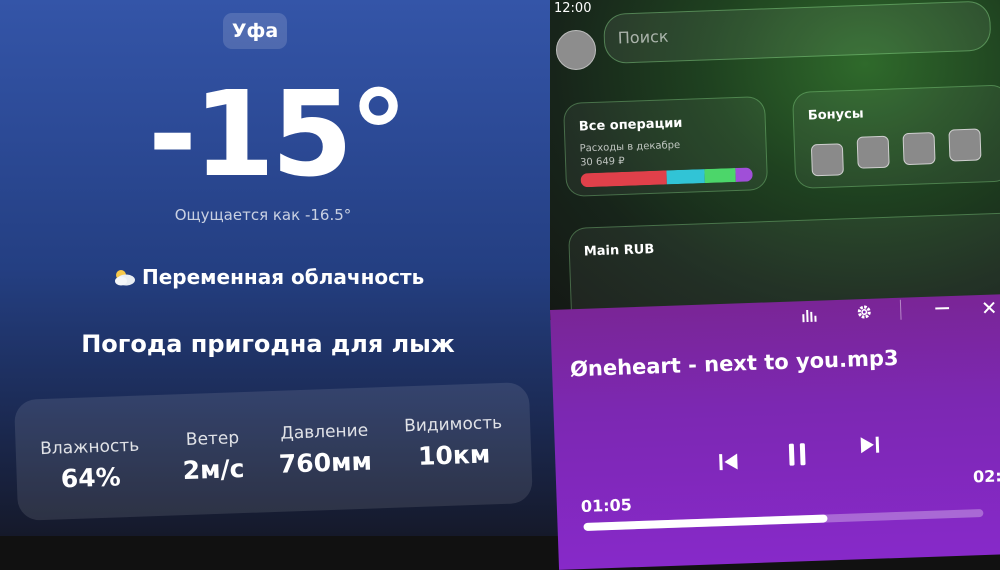  Describe the element at coordinates (942, 308) in the screenshot. I see `minimize-icon` at that location.